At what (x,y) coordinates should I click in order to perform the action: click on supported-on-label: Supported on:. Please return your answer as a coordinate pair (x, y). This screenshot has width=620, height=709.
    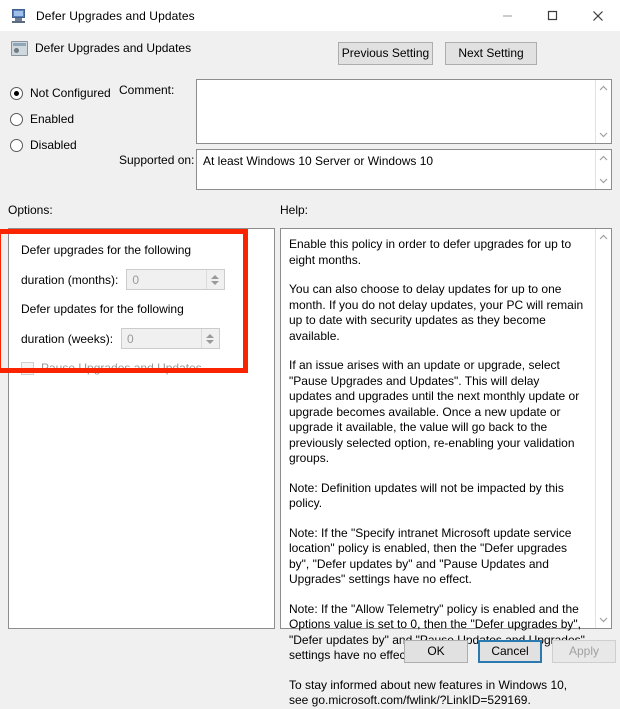
    Looking at the image, I should click on (157, 160).